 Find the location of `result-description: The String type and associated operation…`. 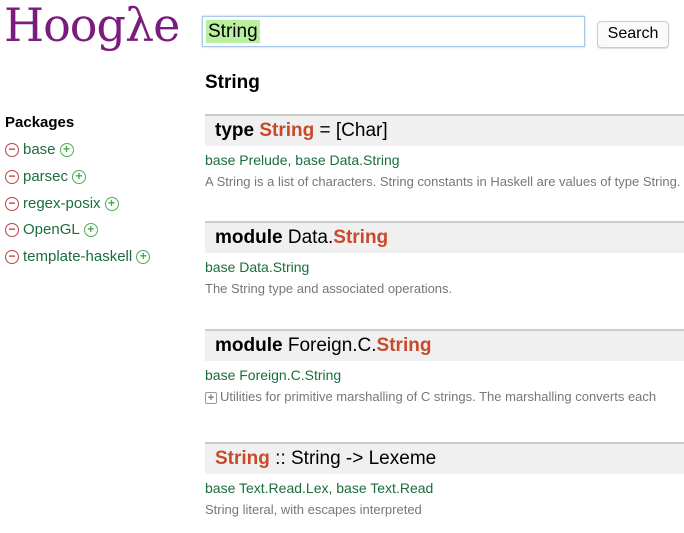

result-description: The String type and associated operation… is located at coordinates (444, 289).